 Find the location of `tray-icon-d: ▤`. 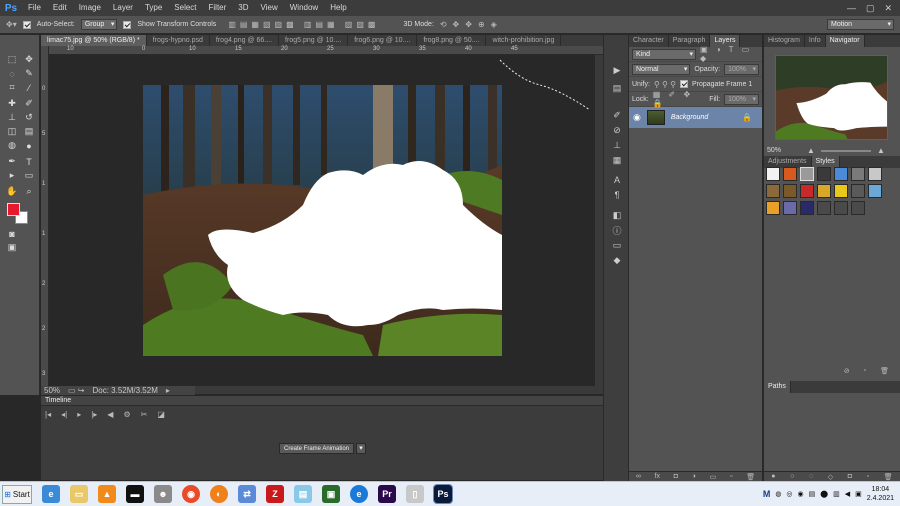

tray-icon-d: ▤ is located at coordinates (812, 494).